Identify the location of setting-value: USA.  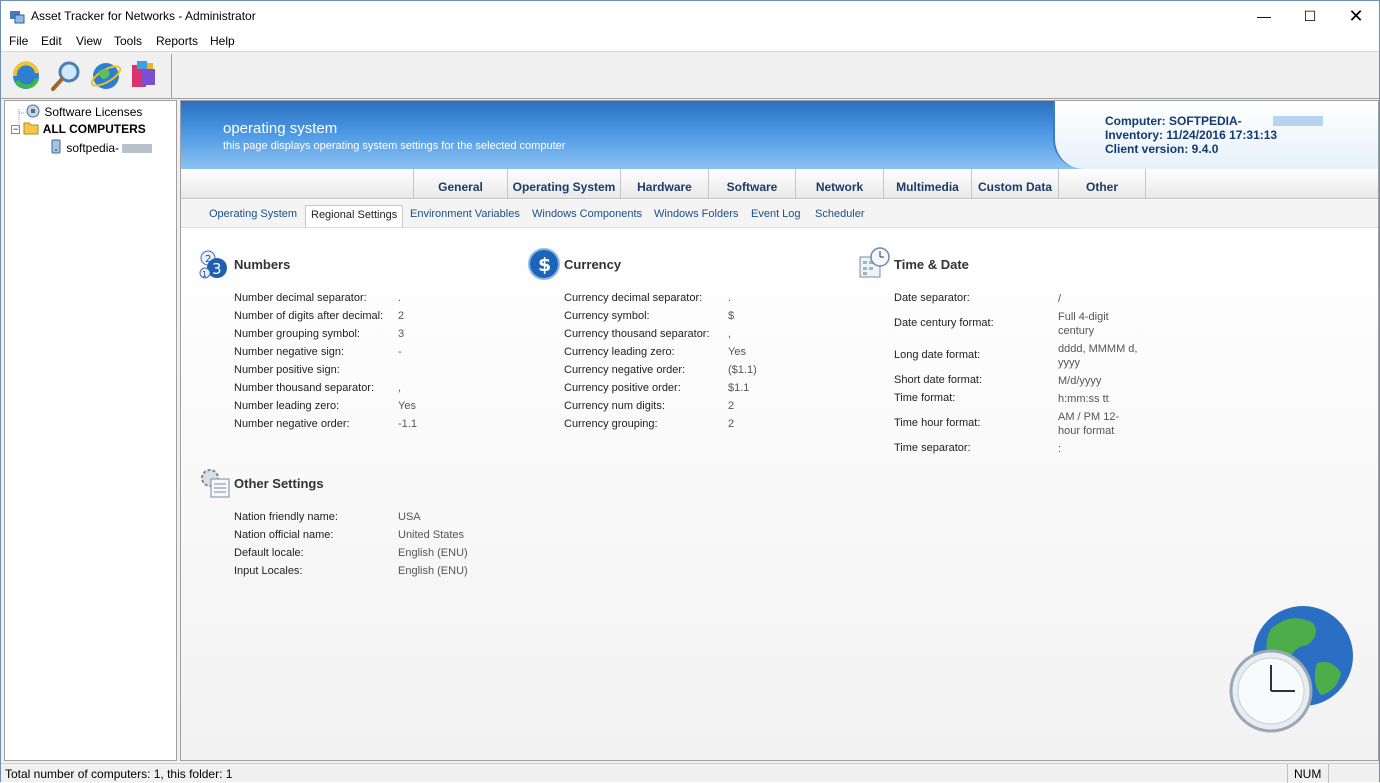
(409, 517).